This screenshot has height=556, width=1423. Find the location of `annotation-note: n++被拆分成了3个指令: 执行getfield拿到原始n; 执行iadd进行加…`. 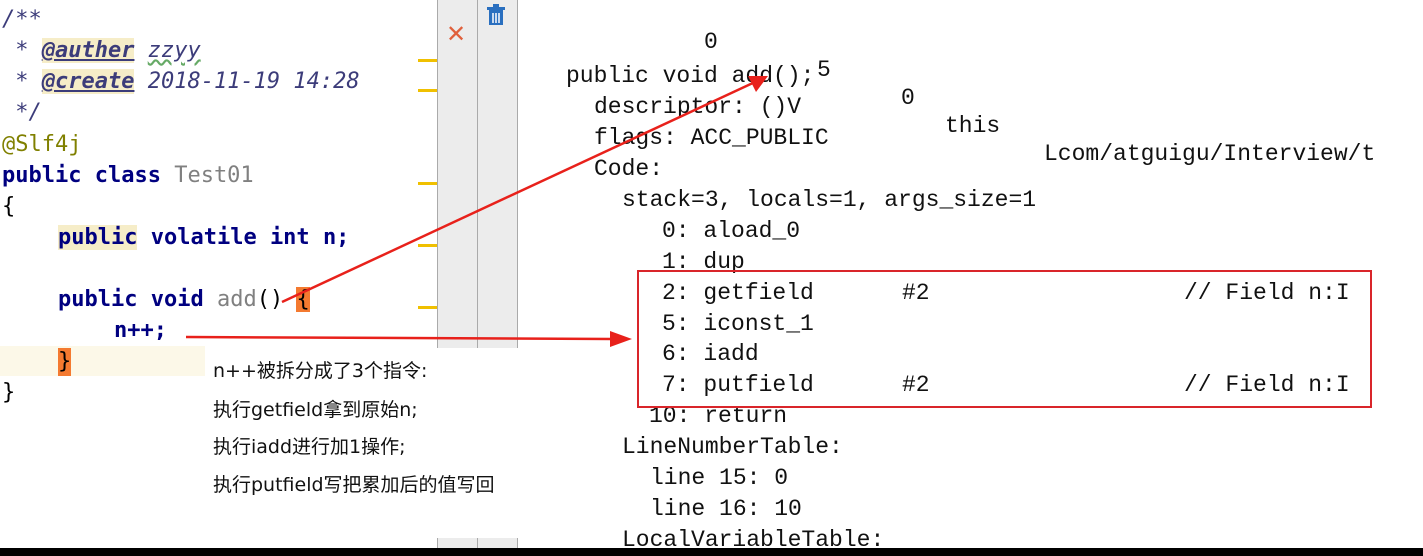

annotation-note: n++被拆分成了3个指令: 执行getfield拿到原始n; 执行iadd进行加… is located at coordinates (375, 443).